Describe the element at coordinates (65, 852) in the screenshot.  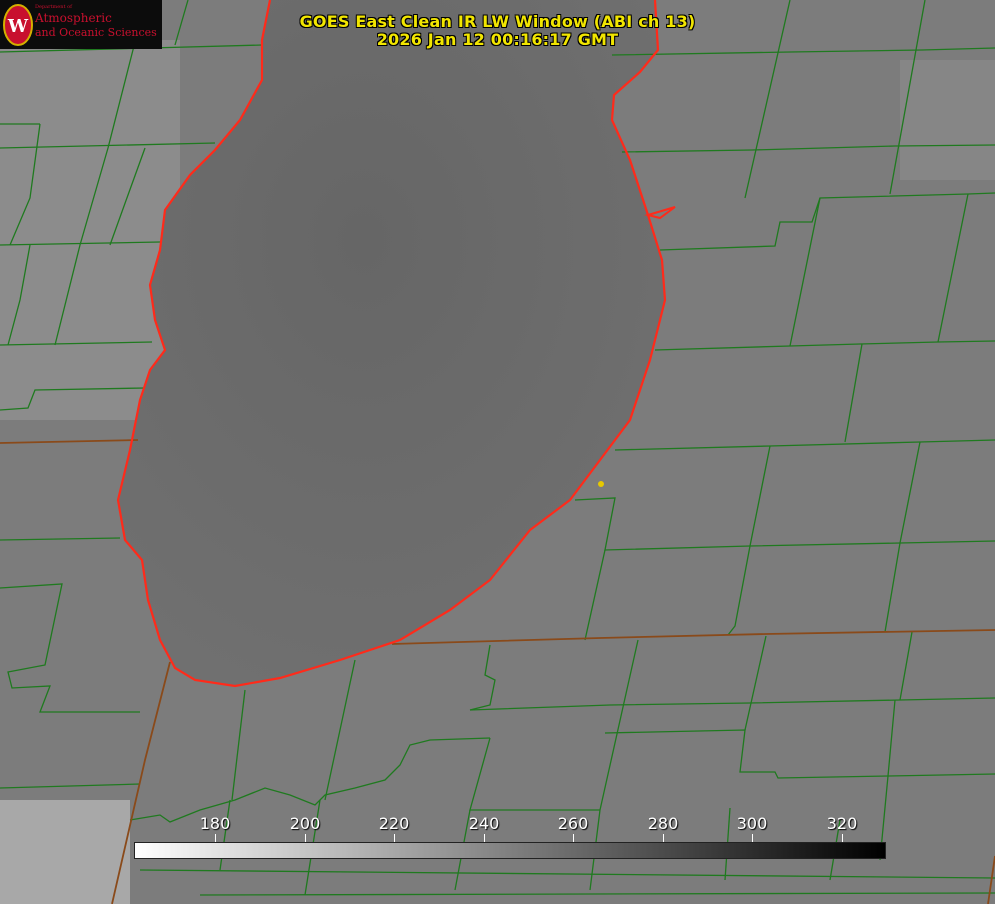
I see `land-bright-patch-southwest` at that location.